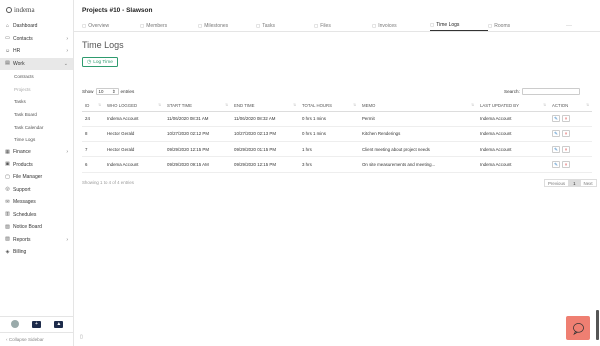  What do you see at coordinates (197, 149) in the screenshot?
I see `table-cell: 09/29/2020 12:15 PM` at bounding box center [197, 149].